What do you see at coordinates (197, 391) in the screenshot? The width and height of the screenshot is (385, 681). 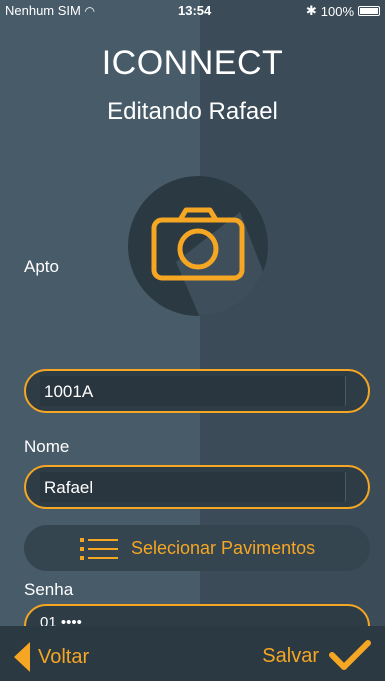 I see `apto-field: 1001A` at bounding box center [197, 391].